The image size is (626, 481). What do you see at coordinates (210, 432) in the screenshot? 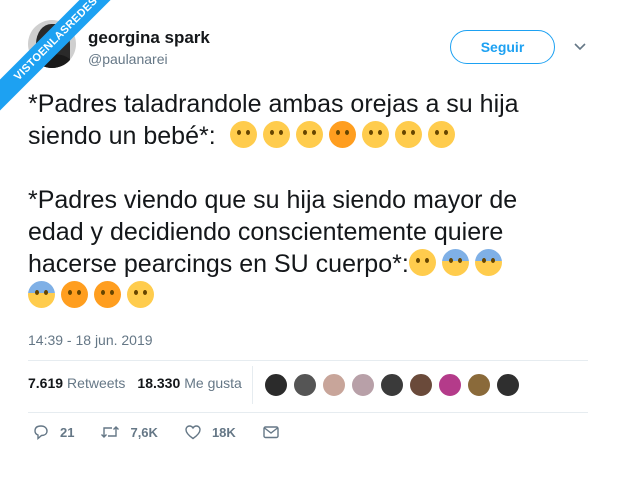
I see `like-button: 18K` at bounding box center [210, 432].